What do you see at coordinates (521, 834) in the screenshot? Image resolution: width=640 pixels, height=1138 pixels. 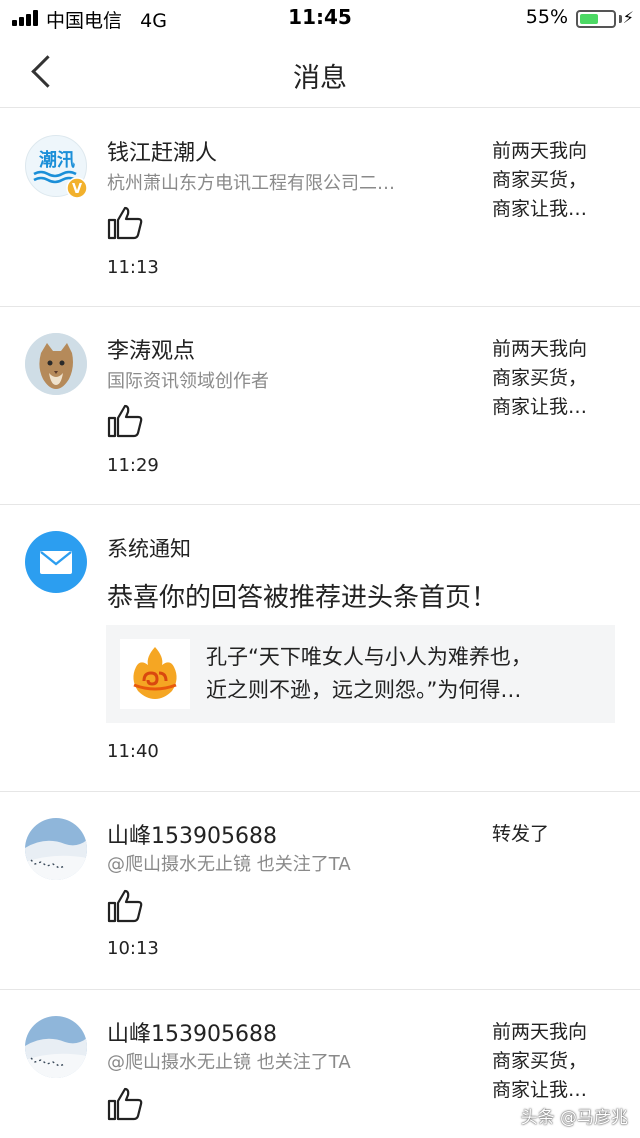 I see `reply-preview-line: 转发了` at bounding box center [521, 834].